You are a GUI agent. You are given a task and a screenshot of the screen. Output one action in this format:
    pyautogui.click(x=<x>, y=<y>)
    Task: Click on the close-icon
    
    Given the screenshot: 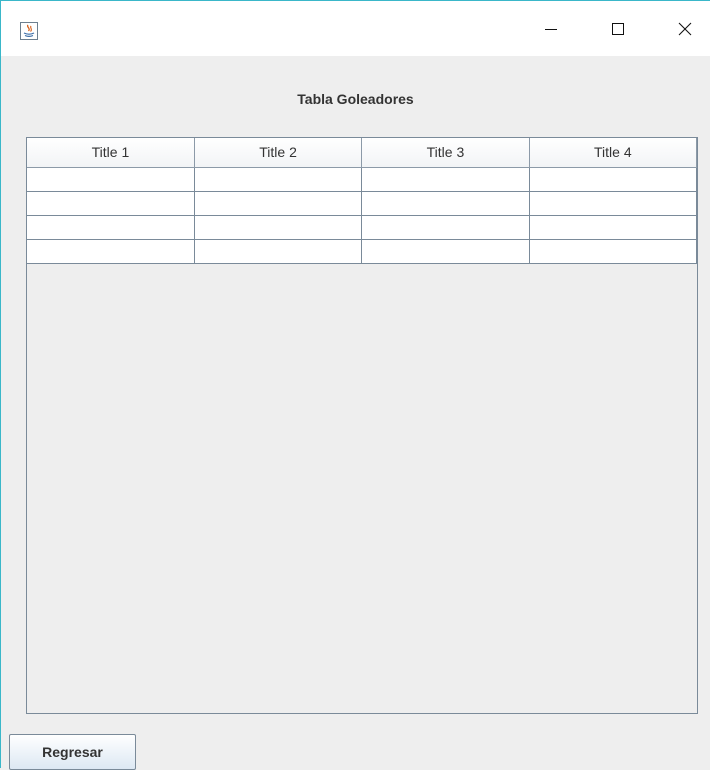 What is the action you would take?
    pyautogui.click(x=685, y=28)
    